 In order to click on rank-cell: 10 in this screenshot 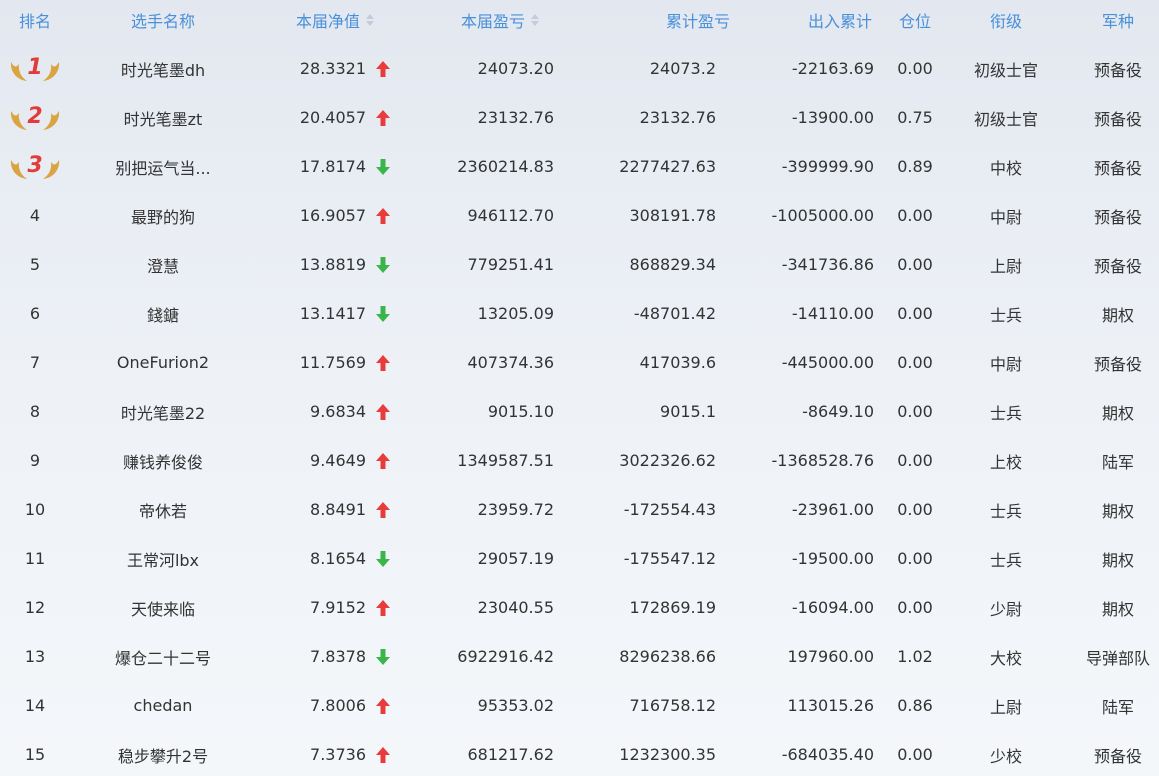, I will do `click(35, 509)`.